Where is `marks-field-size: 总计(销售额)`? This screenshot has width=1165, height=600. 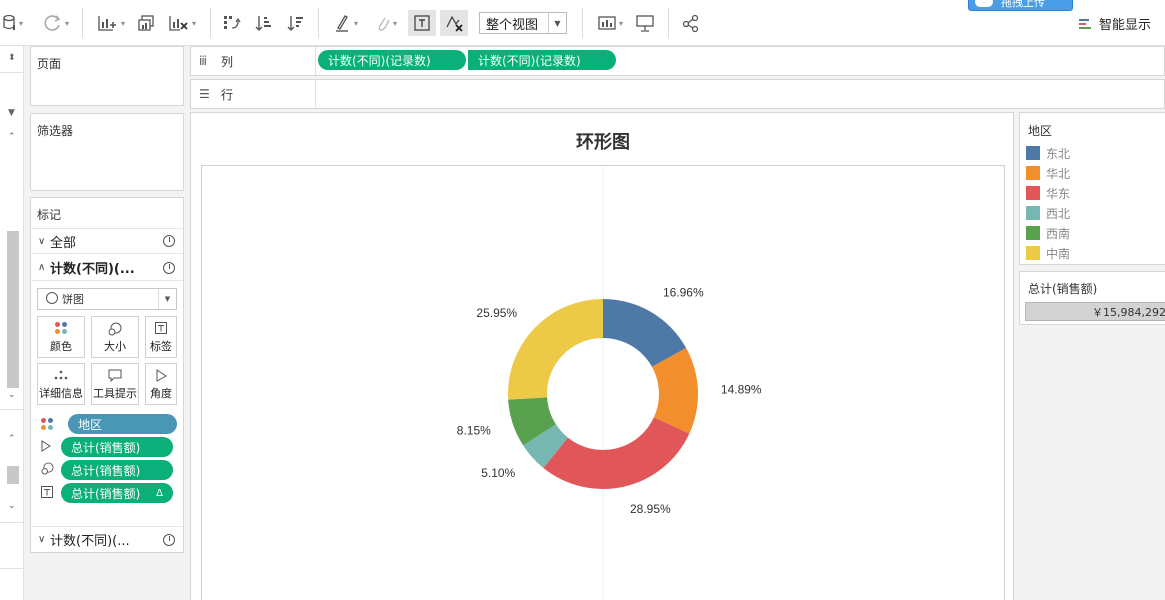
marks-field-size: 总计(销售额) is located at coordinates (109, 470).